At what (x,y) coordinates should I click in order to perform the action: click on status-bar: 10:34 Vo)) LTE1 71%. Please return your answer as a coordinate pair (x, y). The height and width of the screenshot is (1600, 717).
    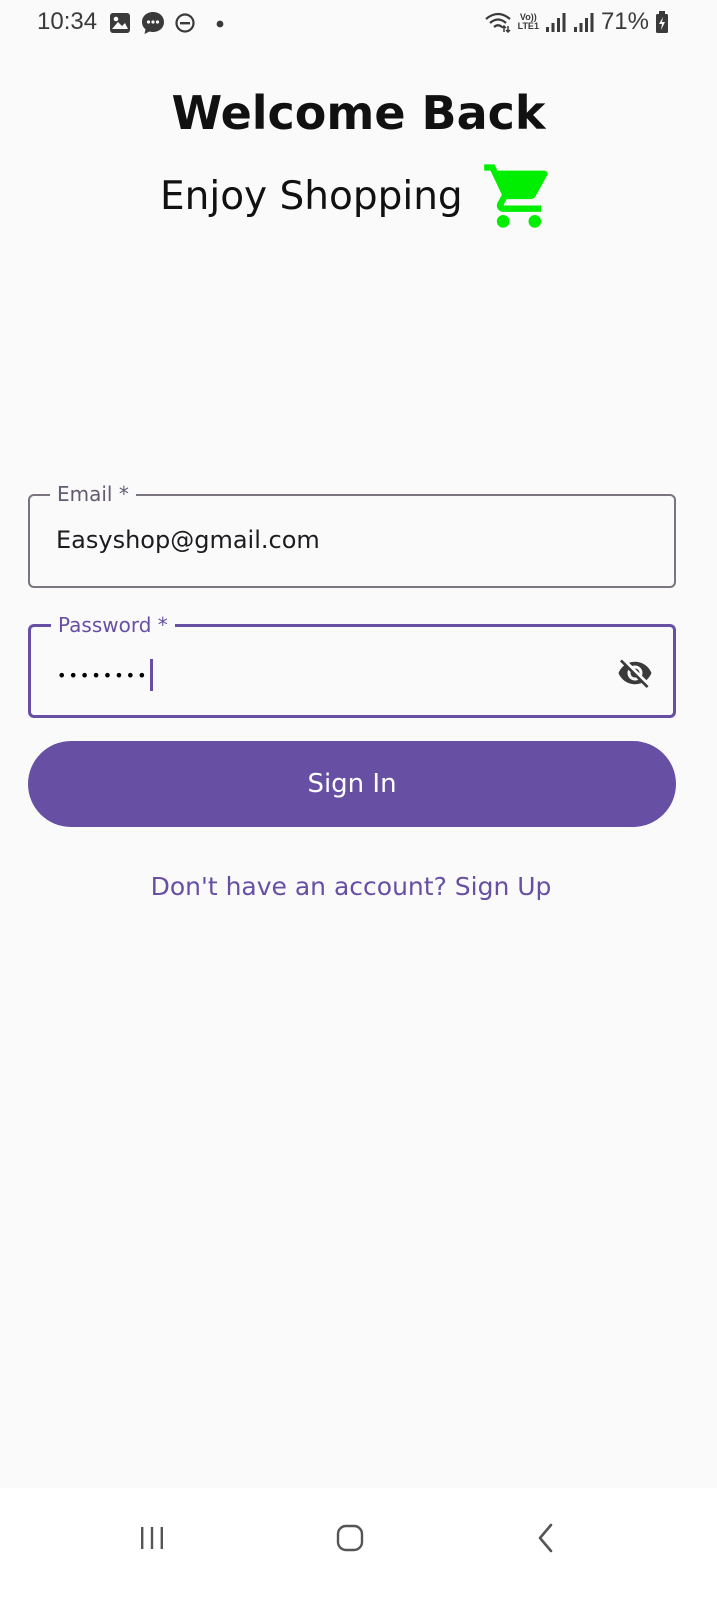
    Looking at the image, I should click on (358, 24).